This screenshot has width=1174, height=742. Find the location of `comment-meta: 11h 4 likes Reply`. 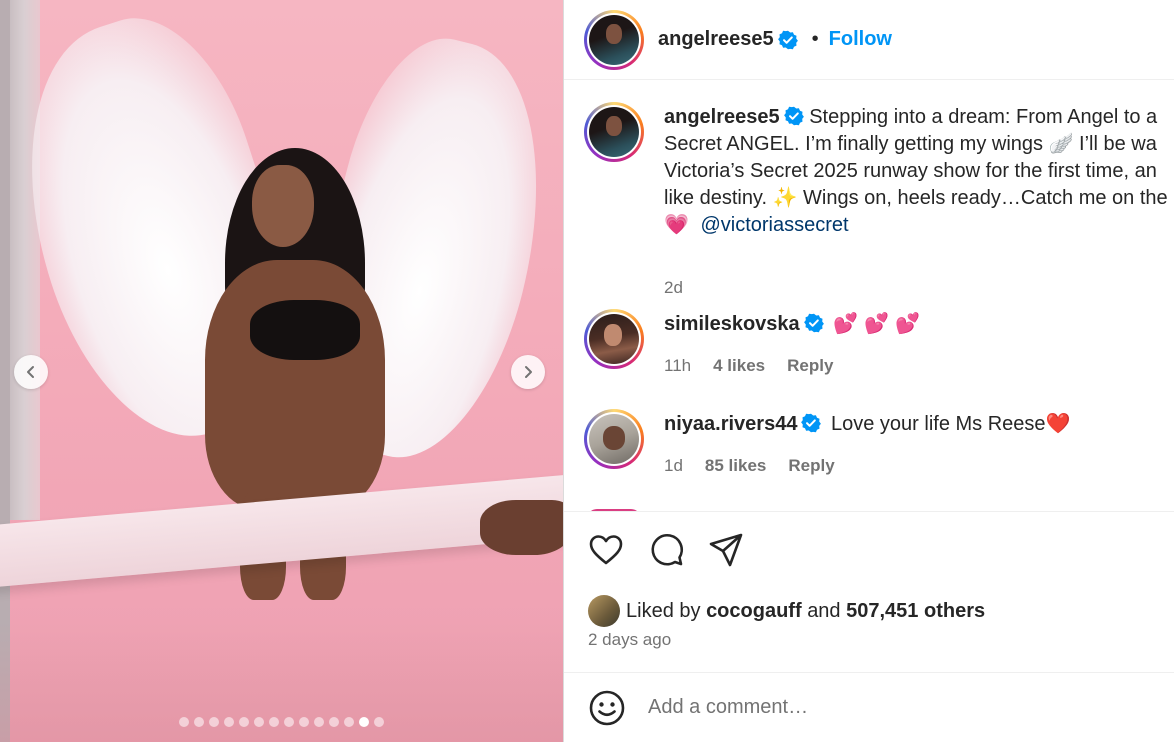

comment-meta: 11h 4 likes Reply is located at coordinates (748, 366).